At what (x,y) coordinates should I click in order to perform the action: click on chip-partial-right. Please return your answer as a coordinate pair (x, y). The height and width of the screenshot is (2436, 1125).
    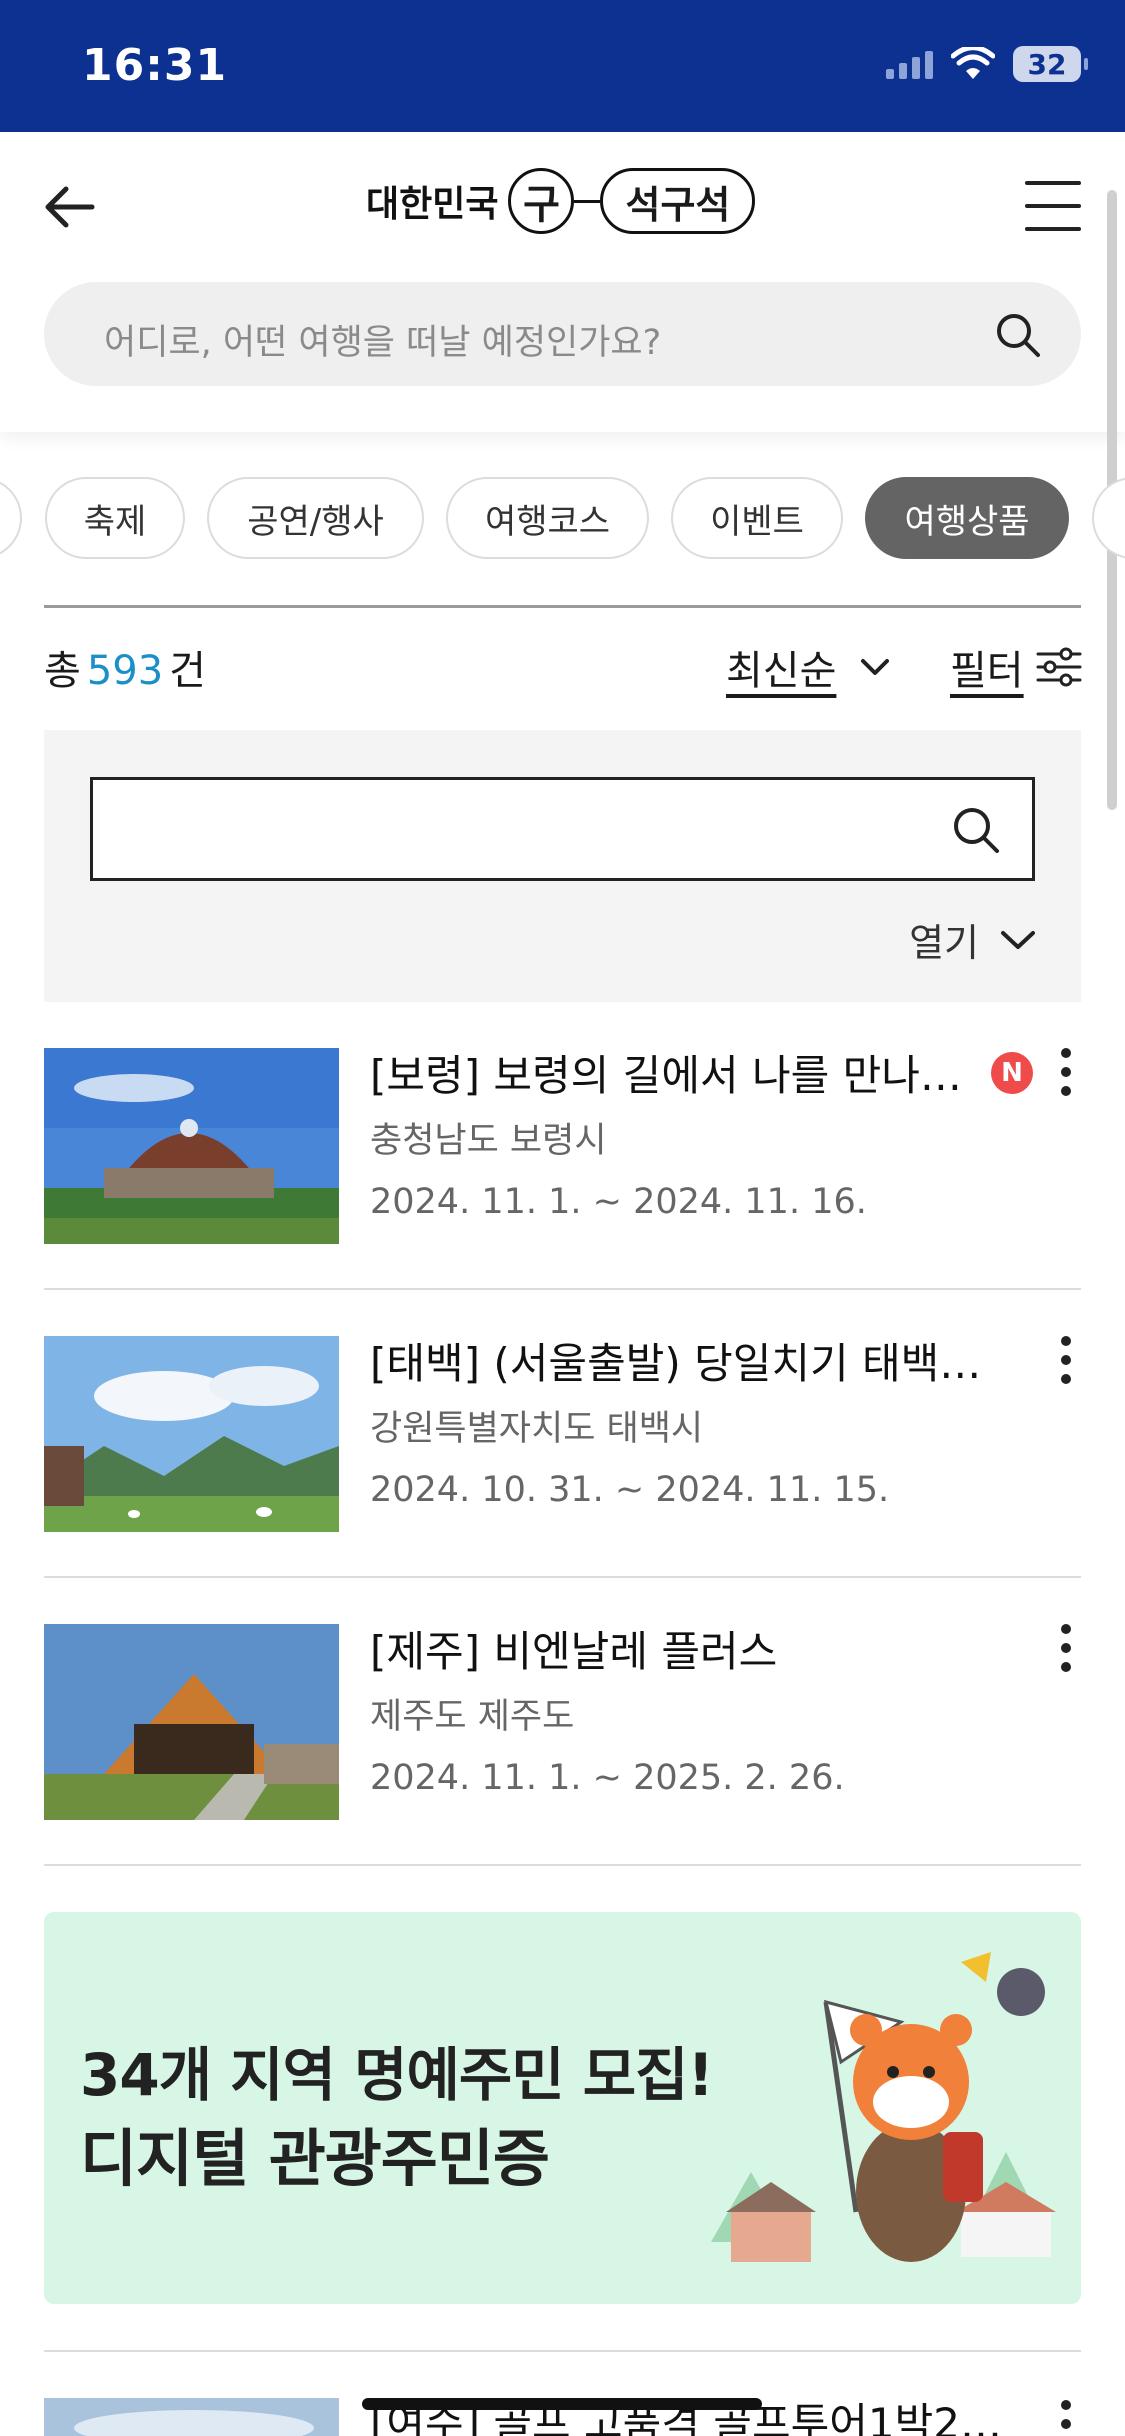
    Looking at the image, I should click on (1108, 518).